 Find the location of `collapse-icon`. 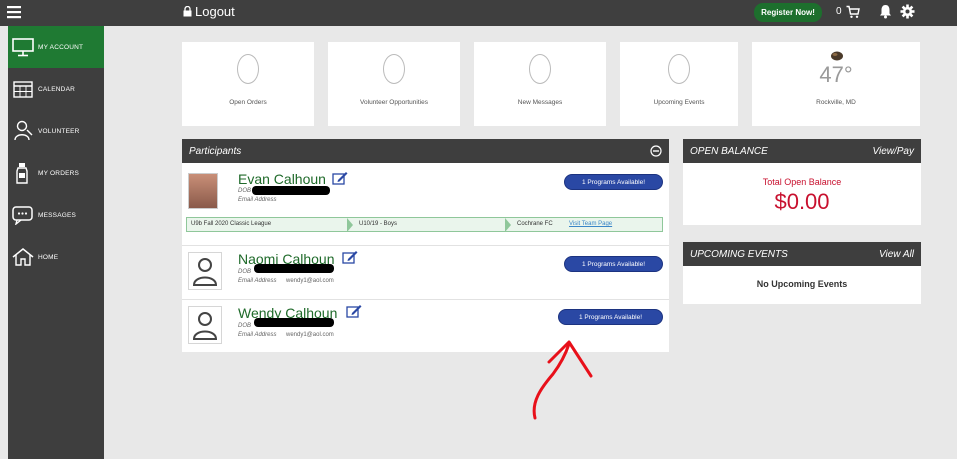

collapse-icon is located at coordinates (656, 151).